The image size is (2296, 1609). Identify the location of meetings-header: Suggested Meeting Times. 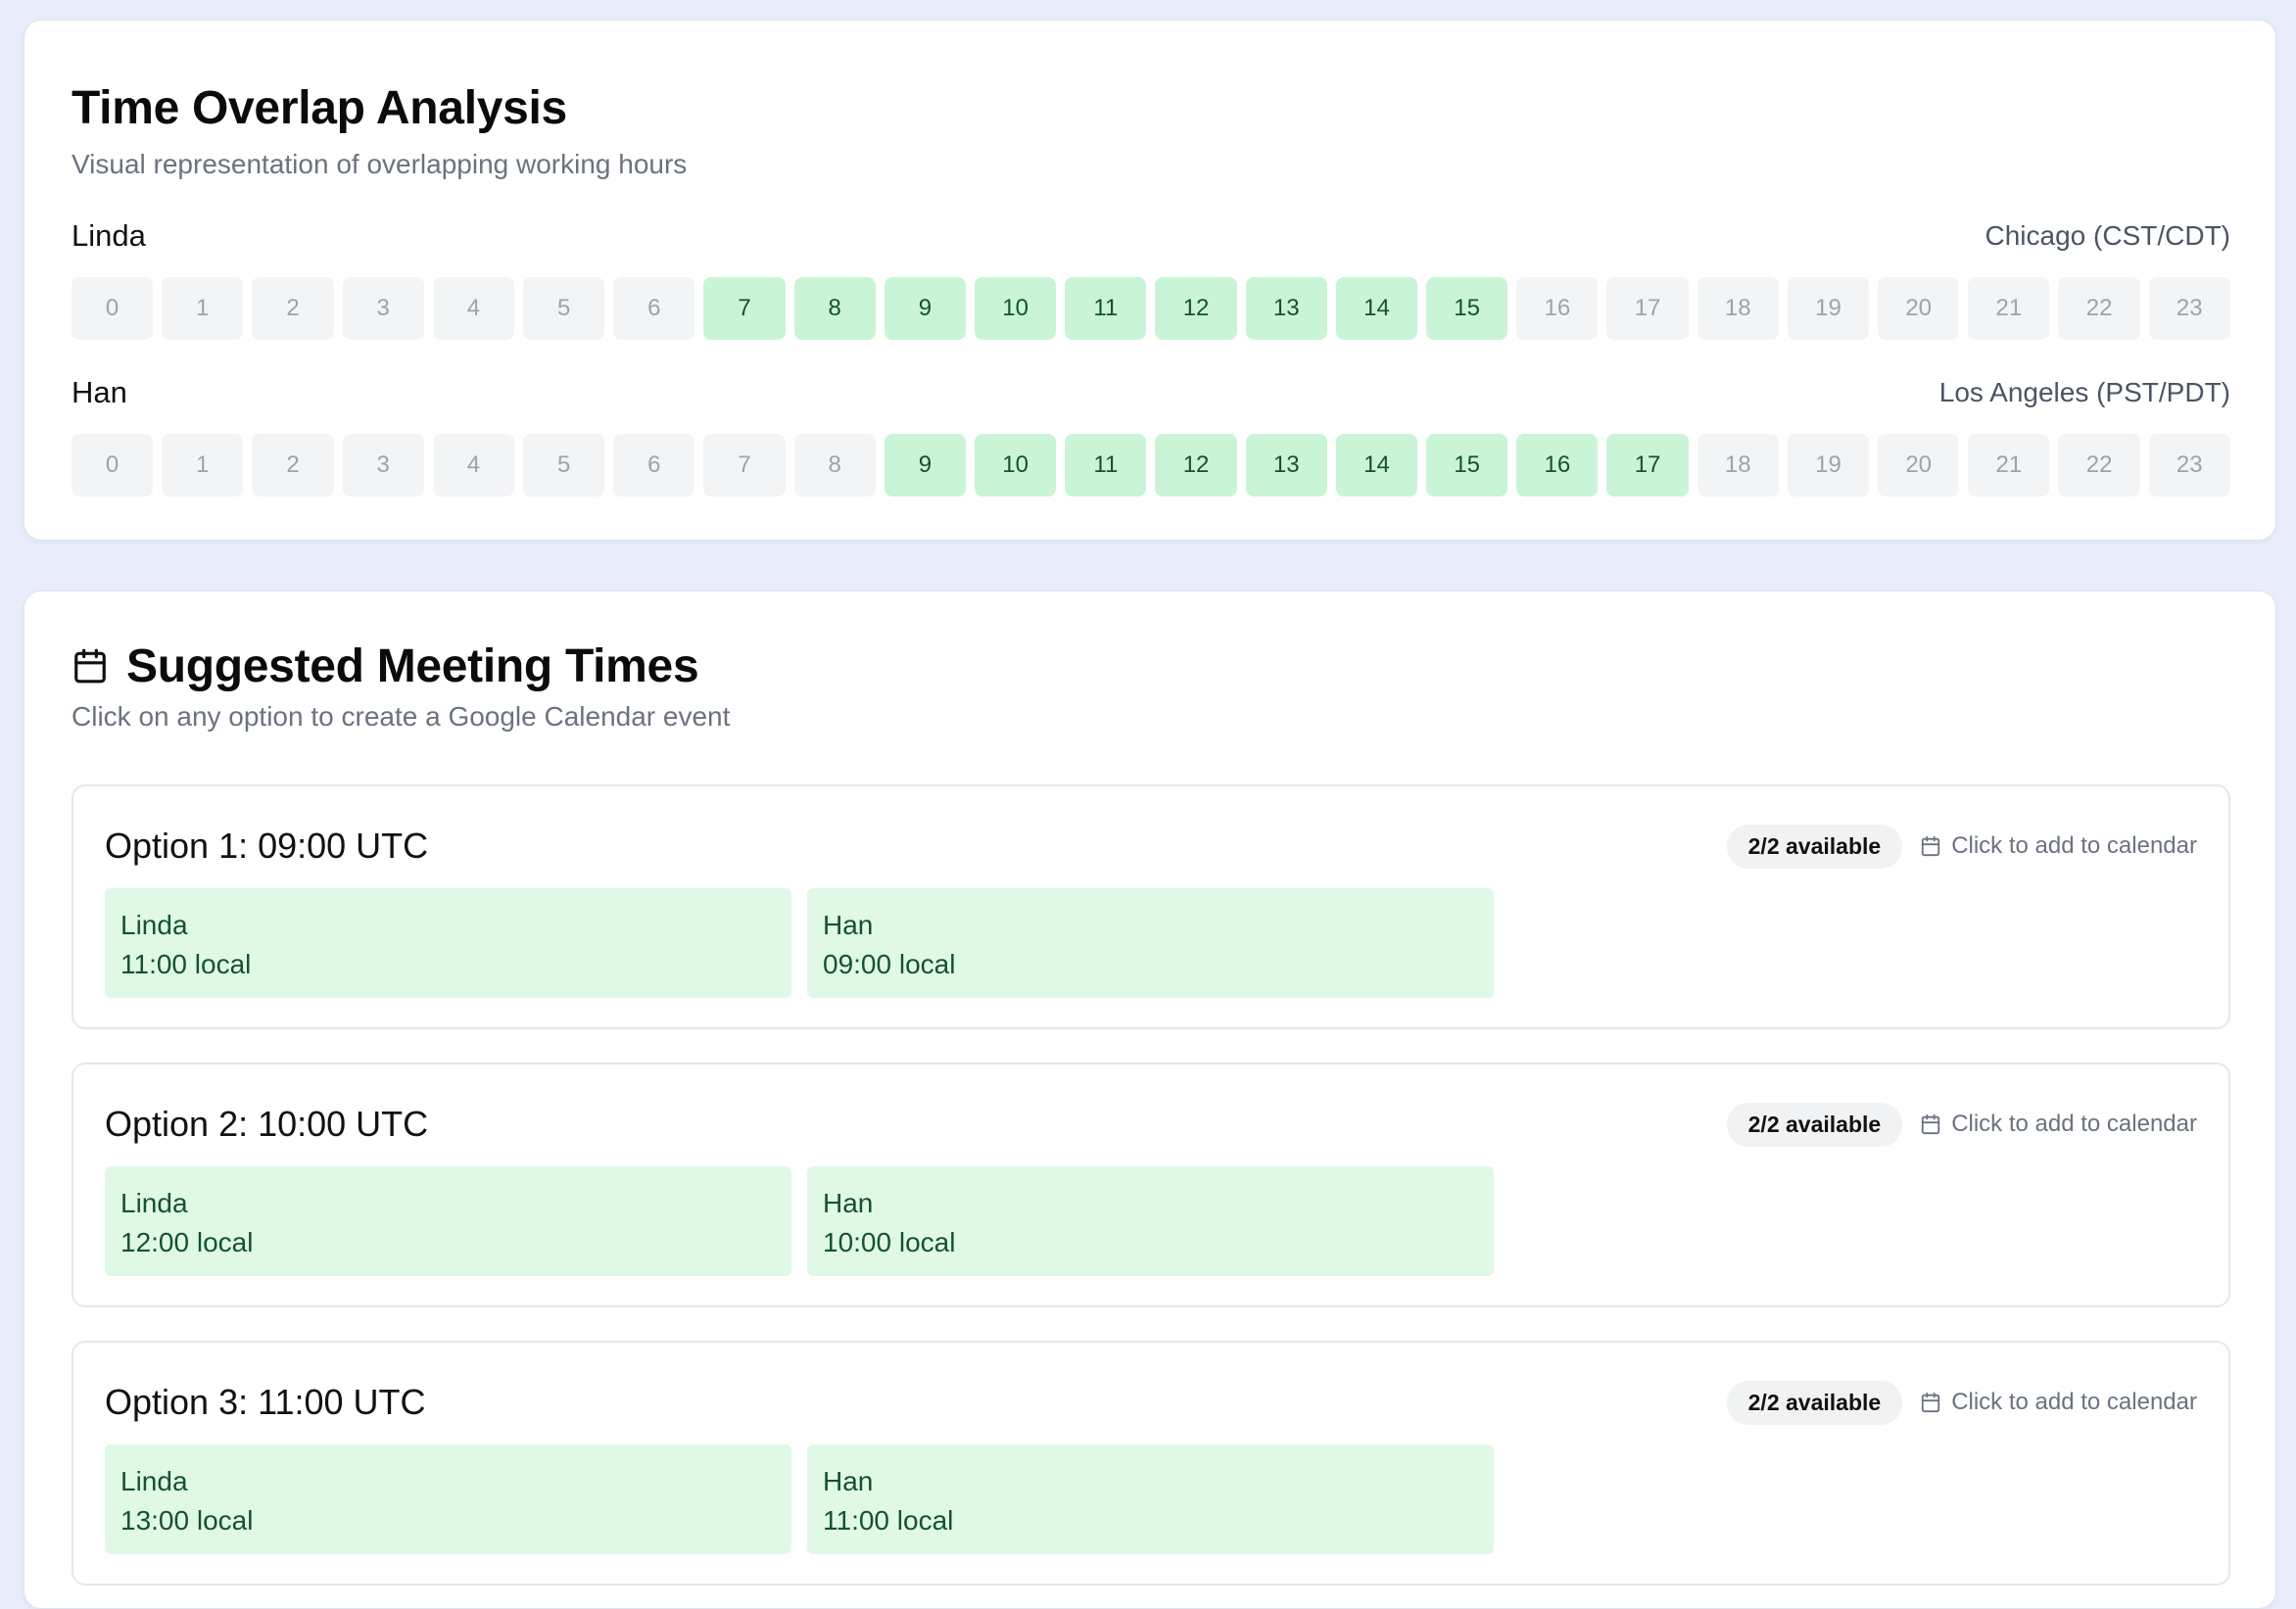
(385, 666).